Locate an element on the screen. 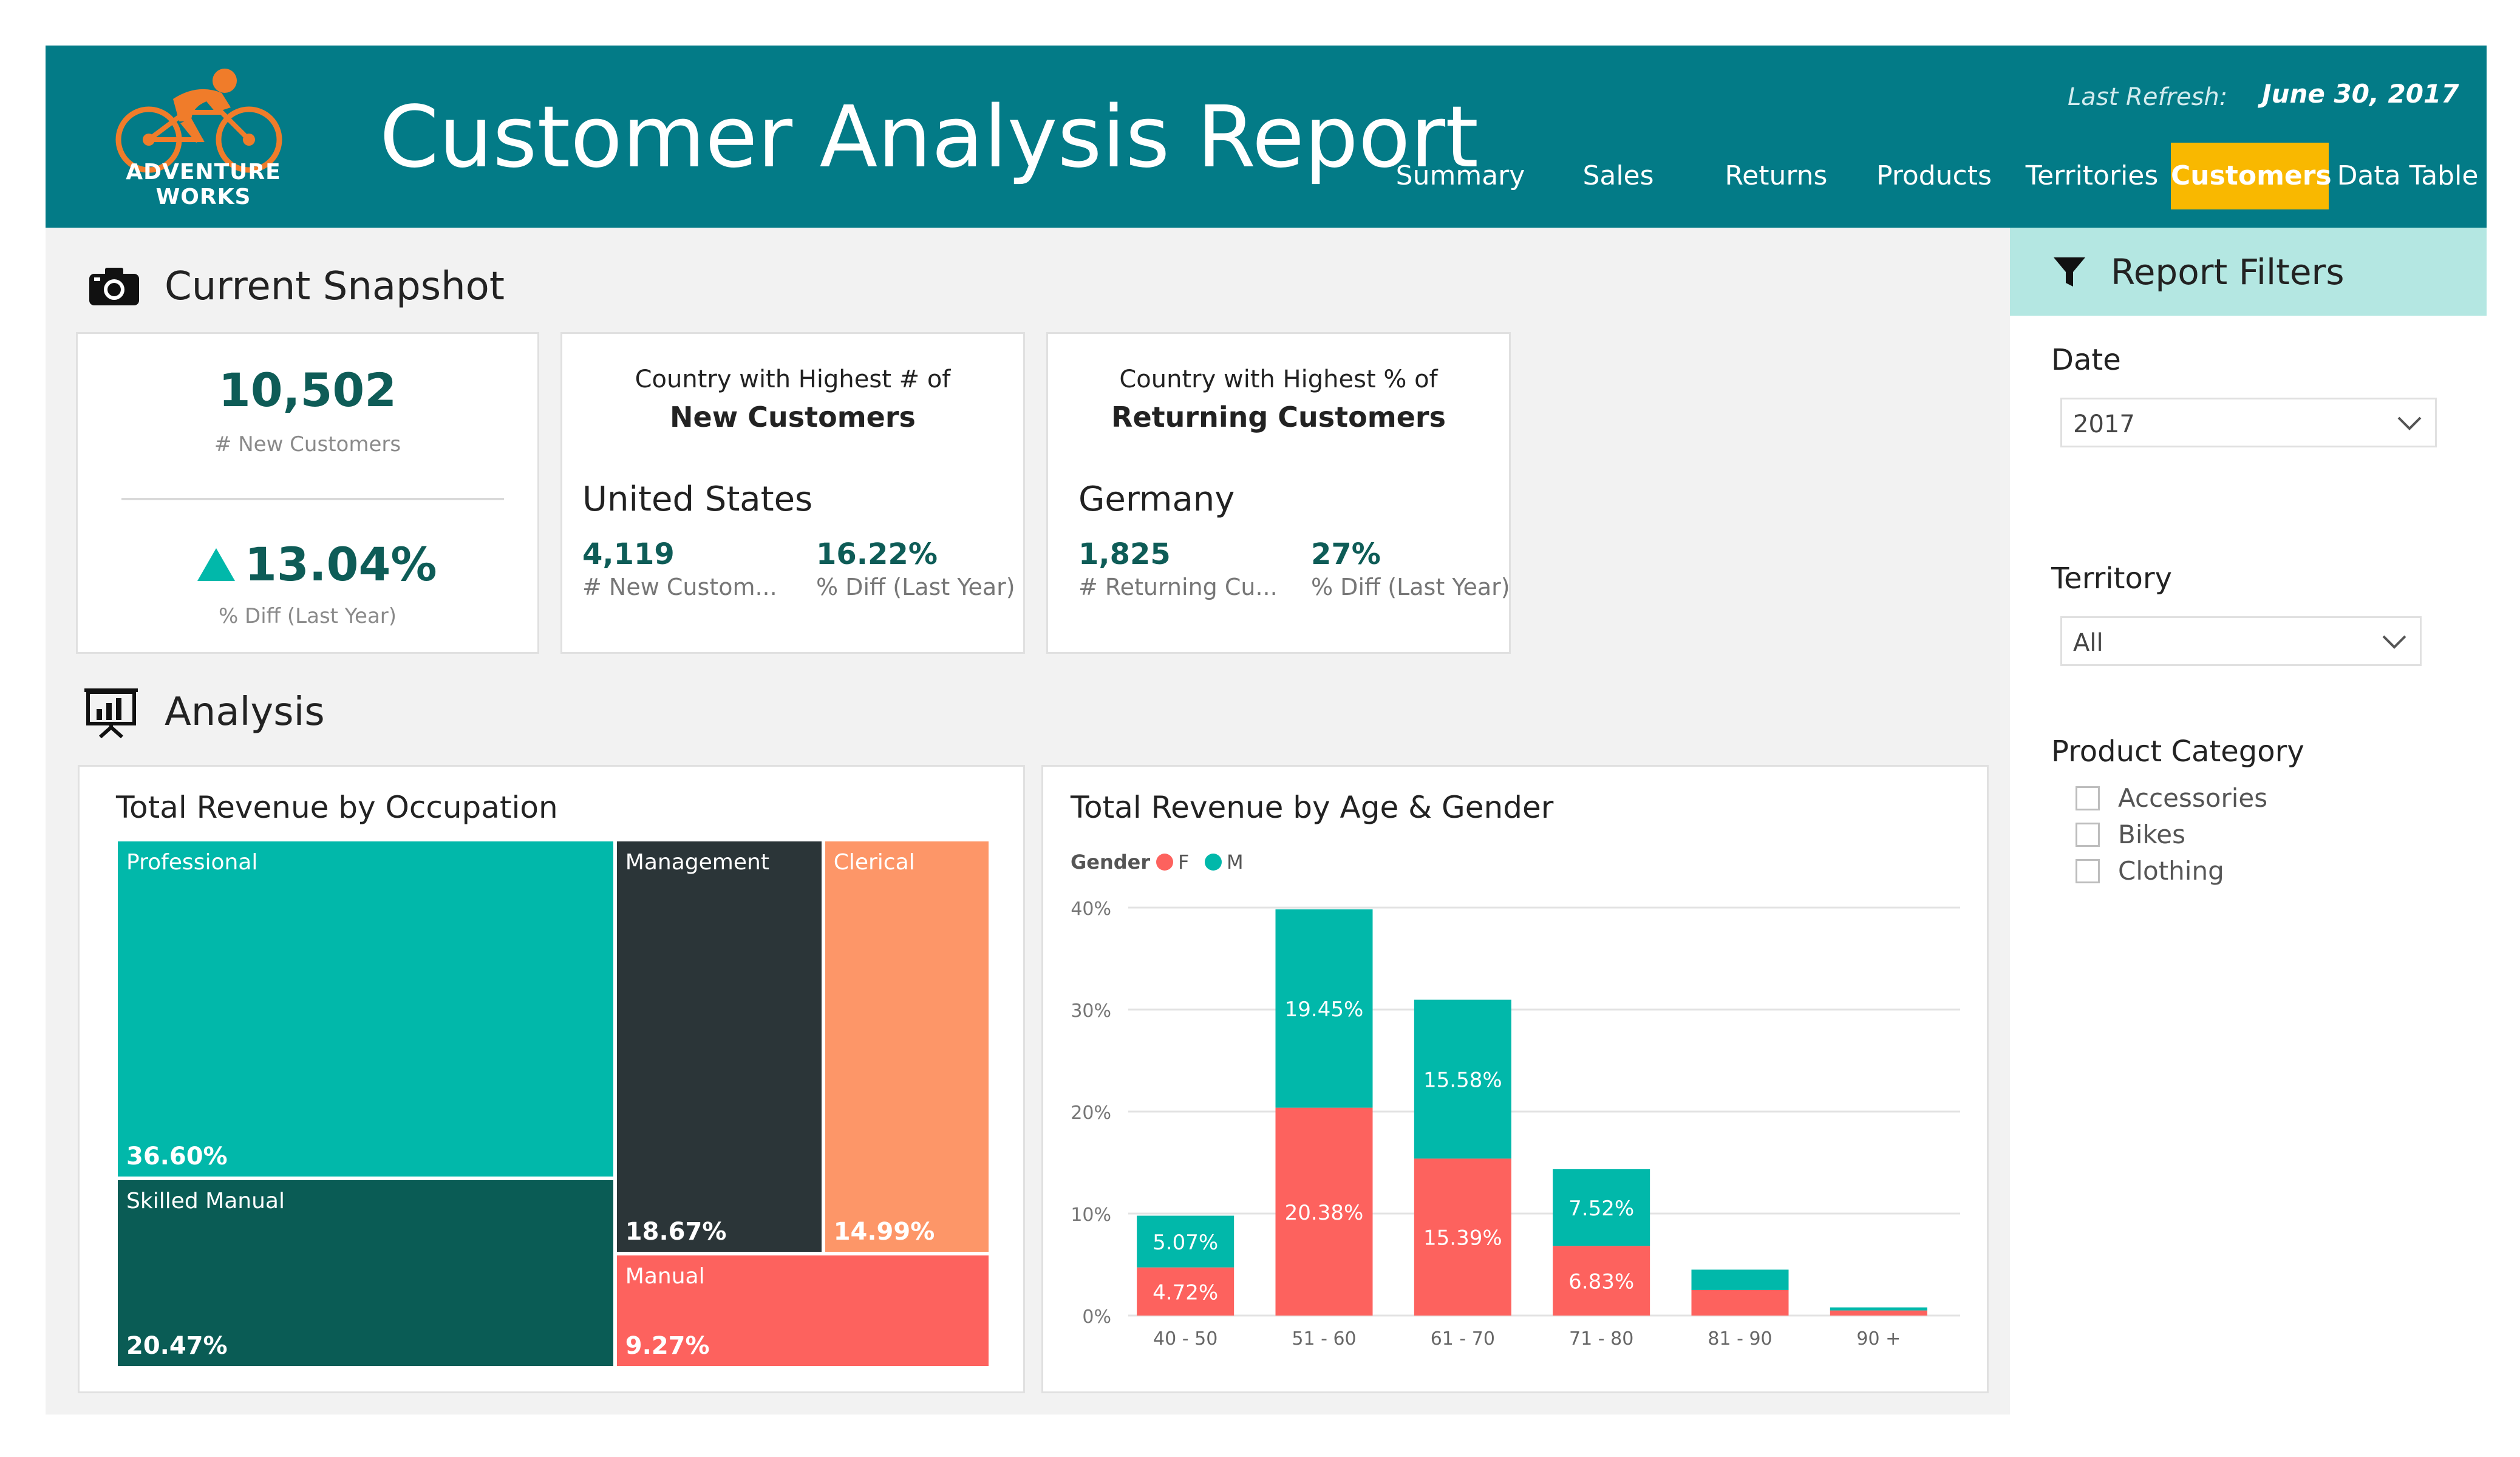  treemap-value-label: 20.47% is located at coordinates (177, 1345).